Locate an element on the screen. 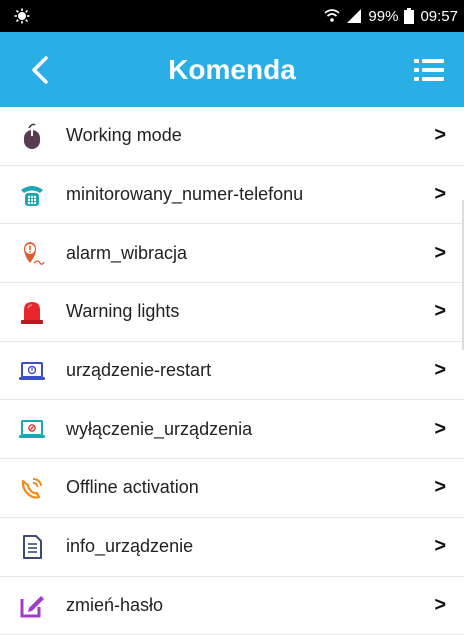 The width and height of the screenshot is (464, 635). page-title: Komenda is located at coordinates (232, 70).